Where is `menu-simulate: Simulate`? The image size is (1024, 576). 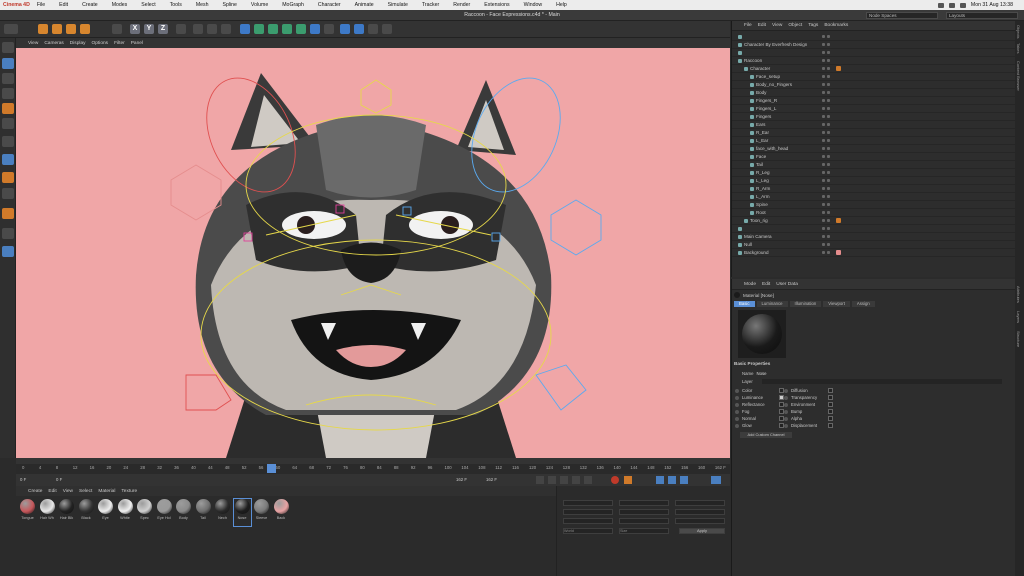
menu-simulate: Simulate is located at coordinates (398, 5).